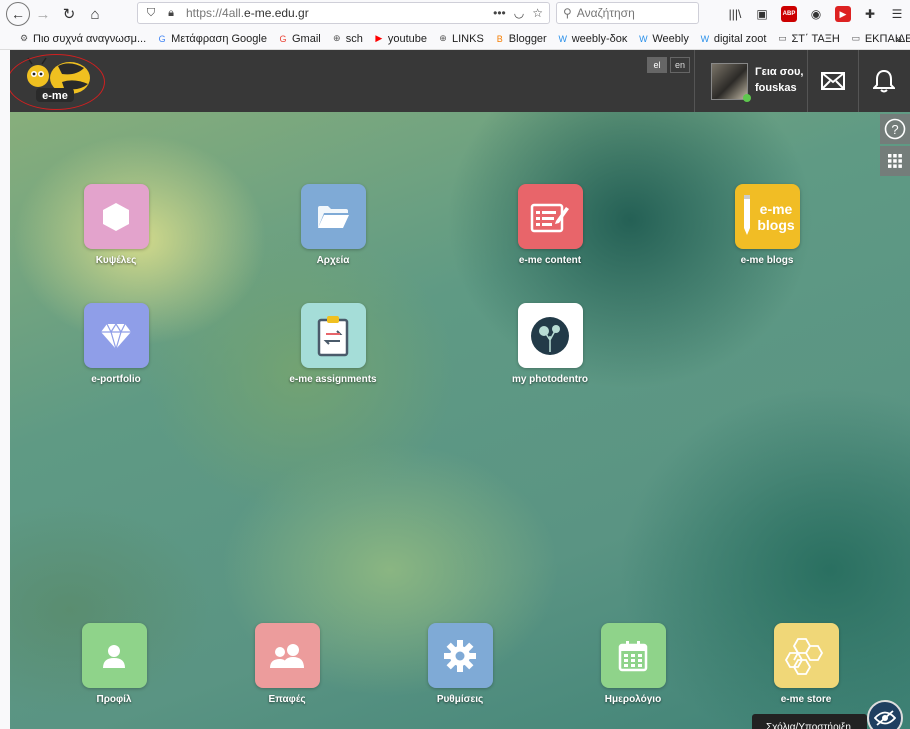  I want to click on username: fouskas, so click(776, 88).